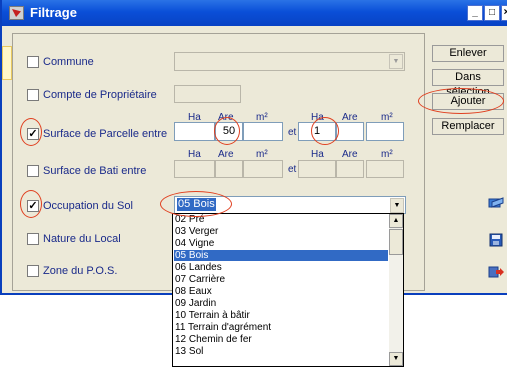  I want to click on bati-from-ha-field, so click(194, 169).